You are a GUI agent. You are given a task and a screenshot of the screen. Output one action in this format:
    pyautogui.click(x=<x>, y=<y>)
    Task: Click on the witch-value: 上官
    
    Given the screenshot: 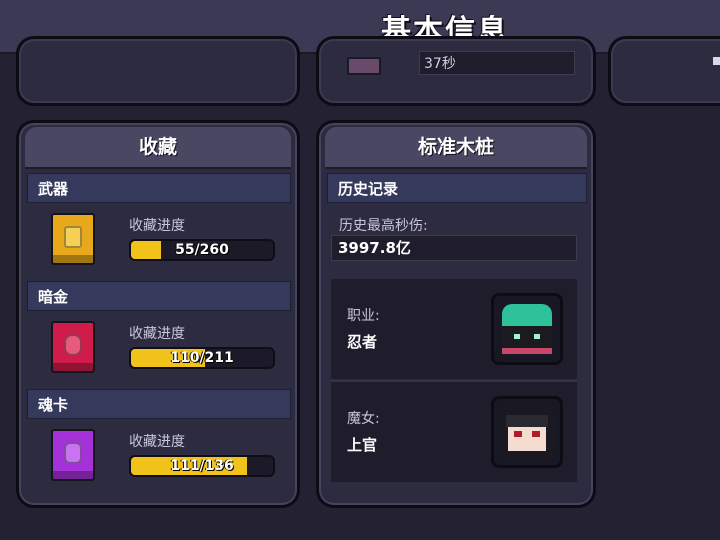 What is the action you would take?
    pyautogui.click(x=362, y=445)
    